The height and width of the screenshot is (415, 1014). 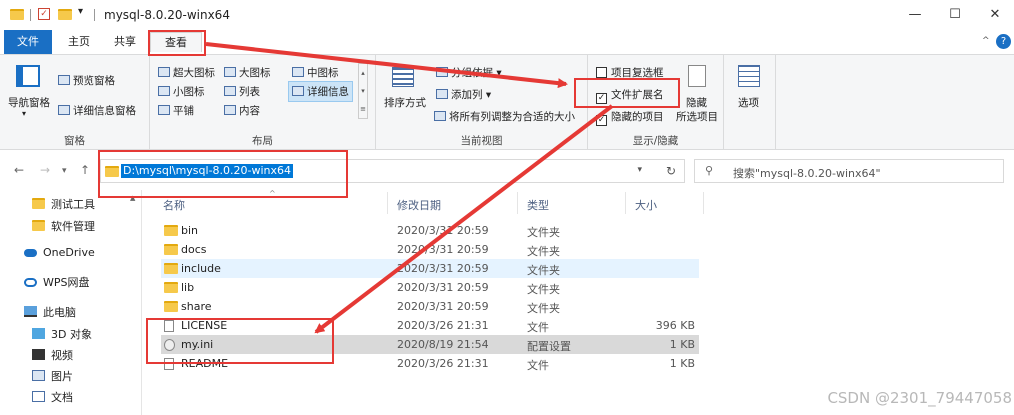 I want to click on refresh-icon: ↻, so click(x=671, y=171).